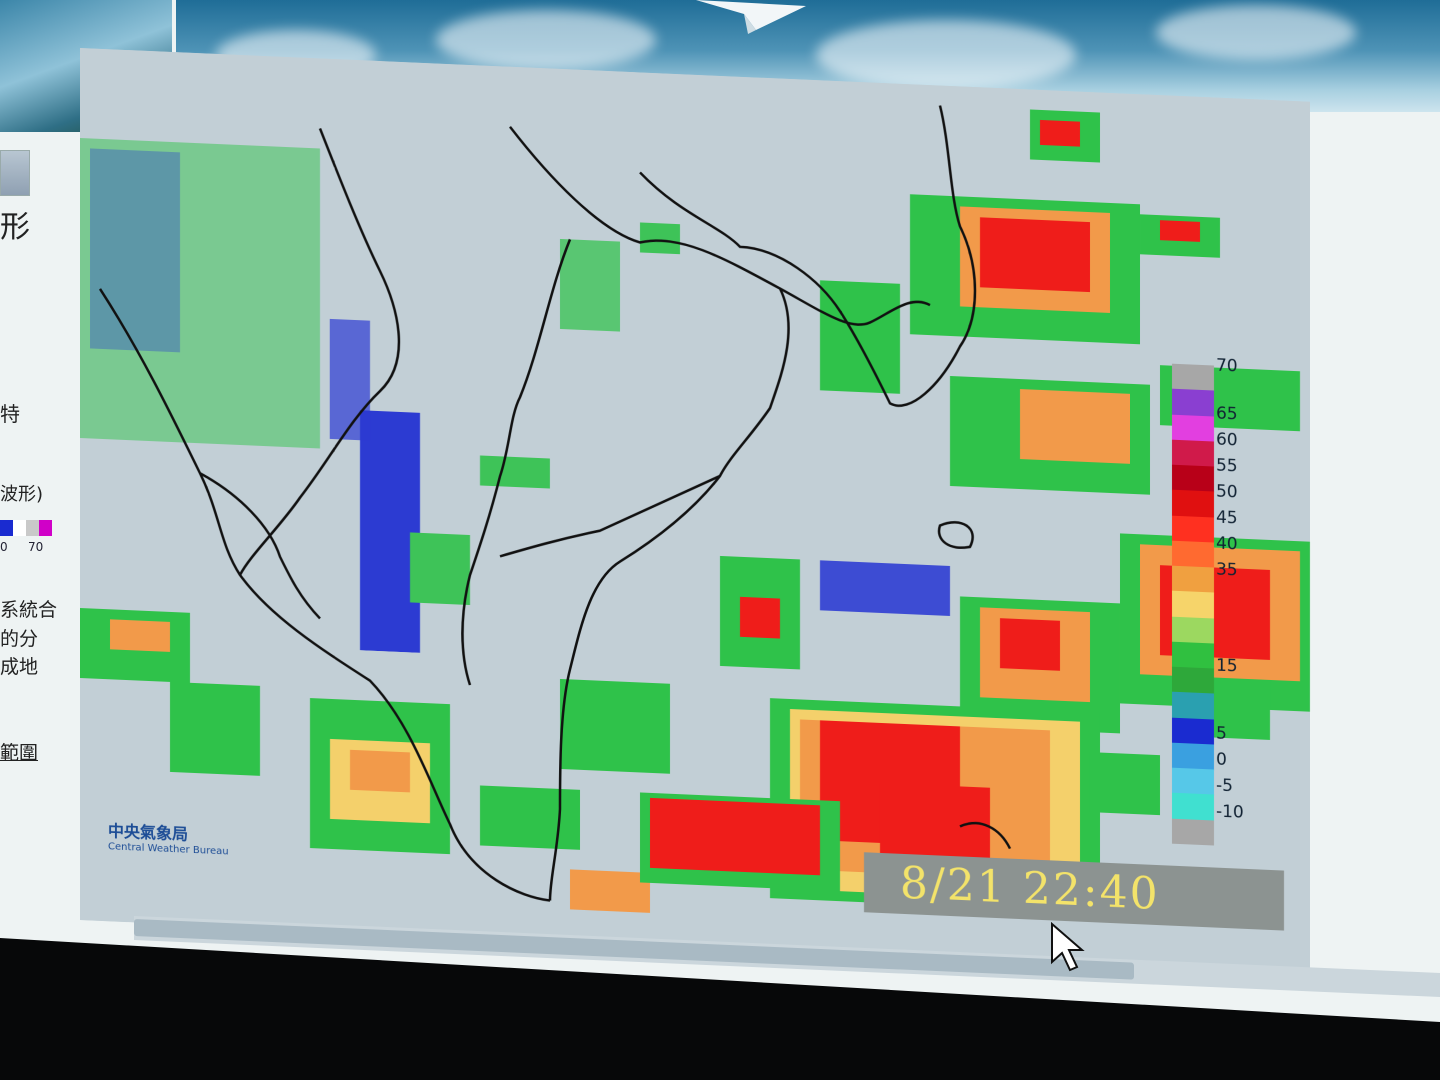 The width and height of the screenshot is (1440, 1080). I want to click on map-thumbnail, so click(15, 173).